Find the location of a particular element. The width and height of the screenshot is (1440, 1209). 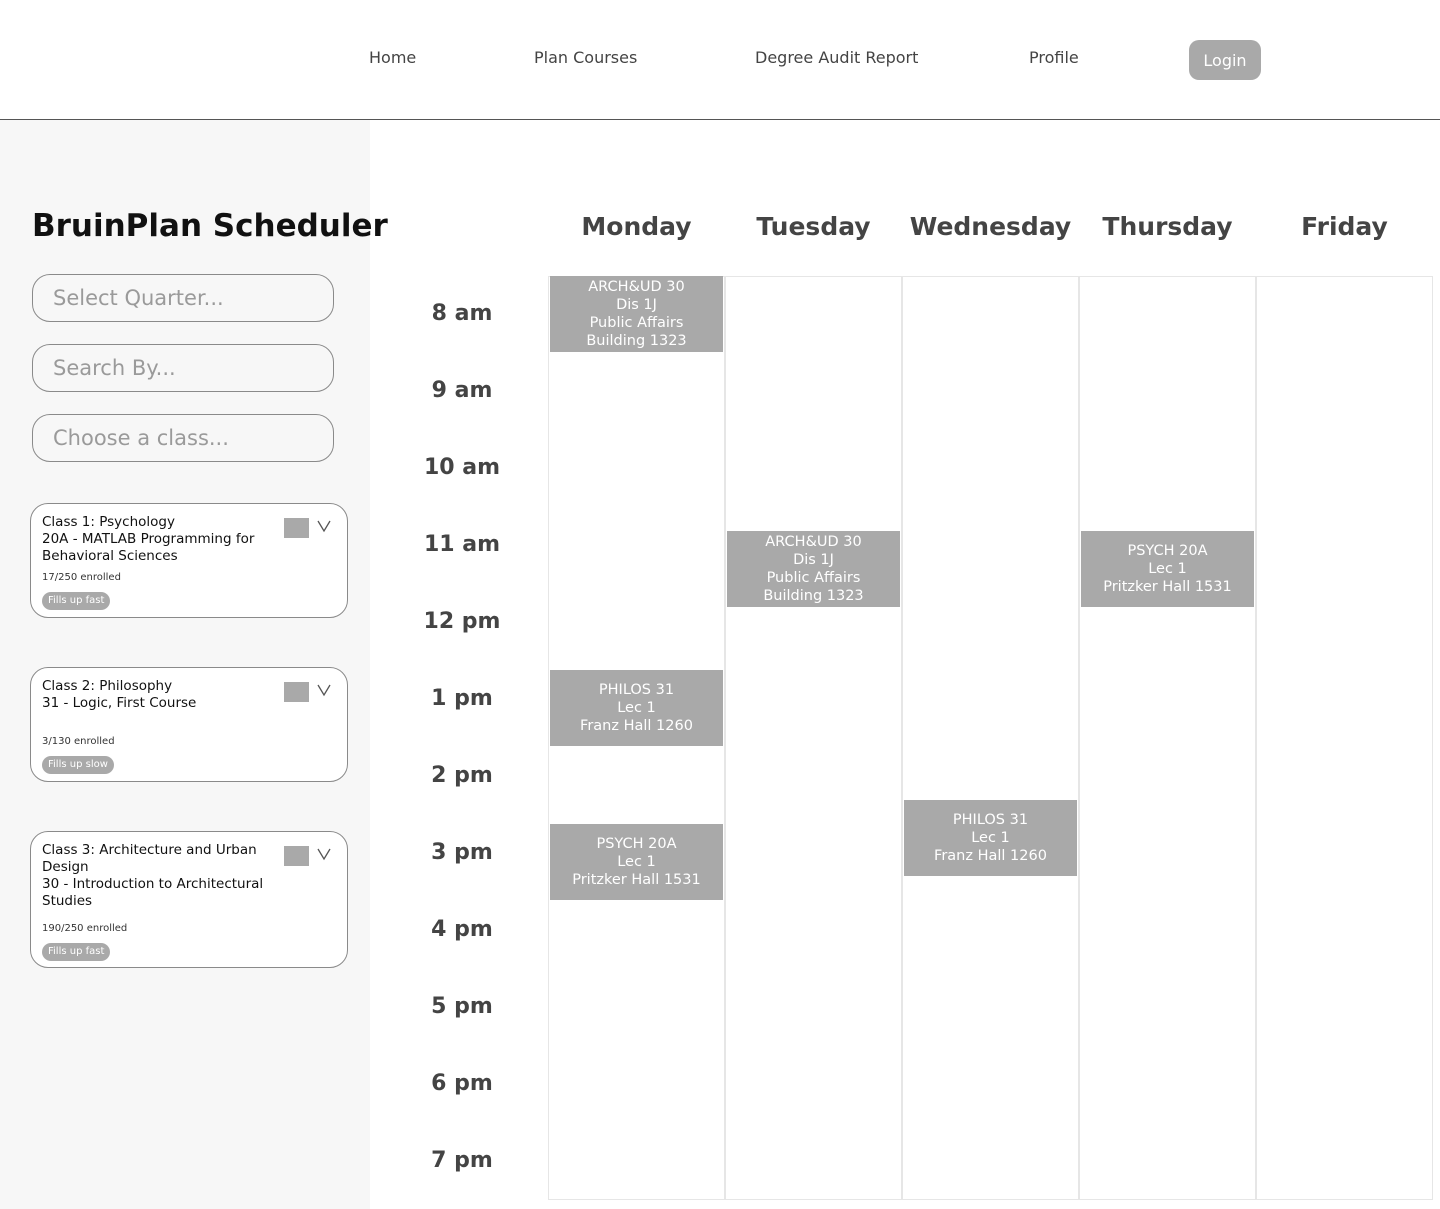

time-label: 3 pm is located at coordinates (462, 852).